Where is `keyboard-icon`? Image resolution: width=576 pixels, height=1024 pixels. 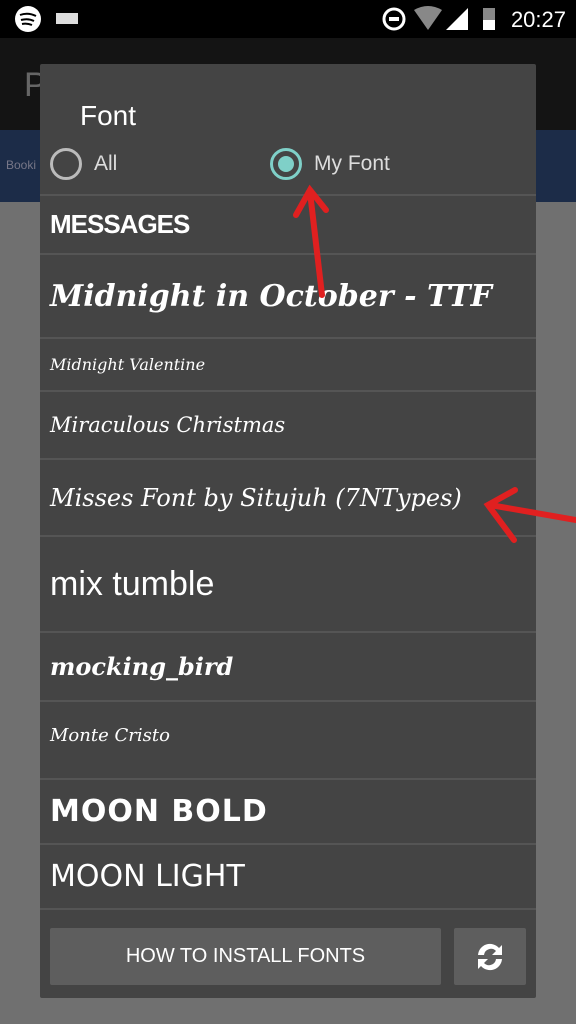
keyboard-icon is located at coordinates (67, 18).